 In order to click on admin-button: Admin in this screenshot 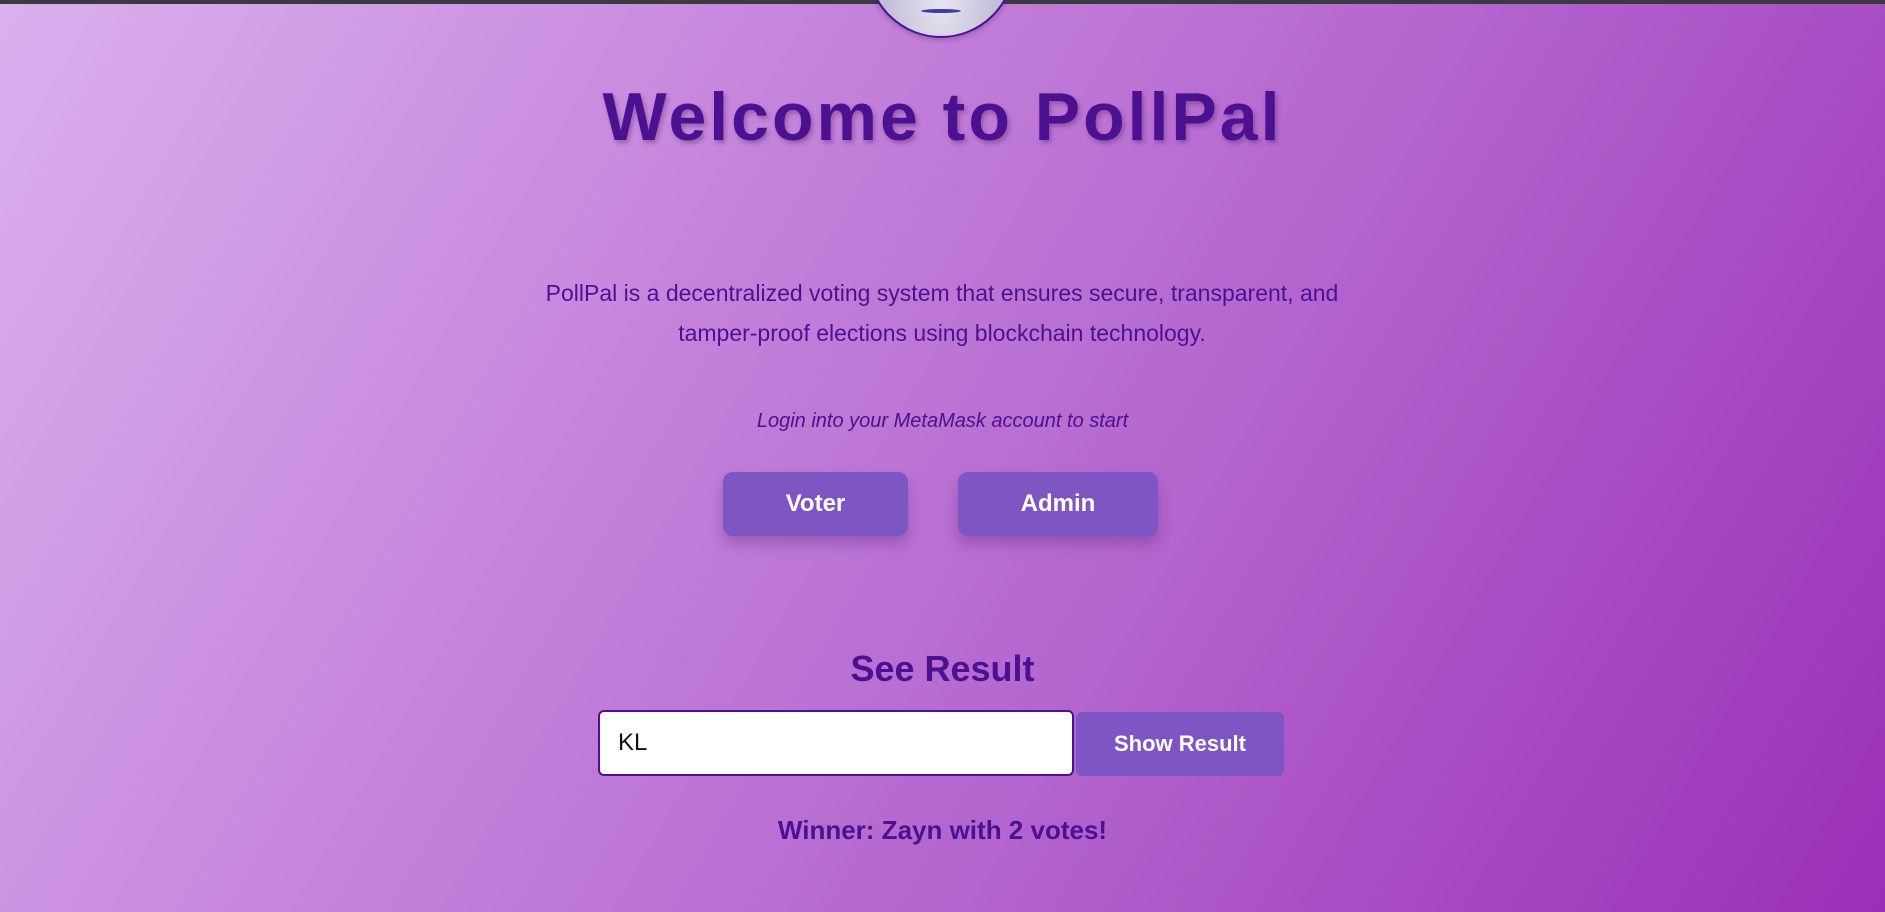, I will do `click(1058, 504)`.